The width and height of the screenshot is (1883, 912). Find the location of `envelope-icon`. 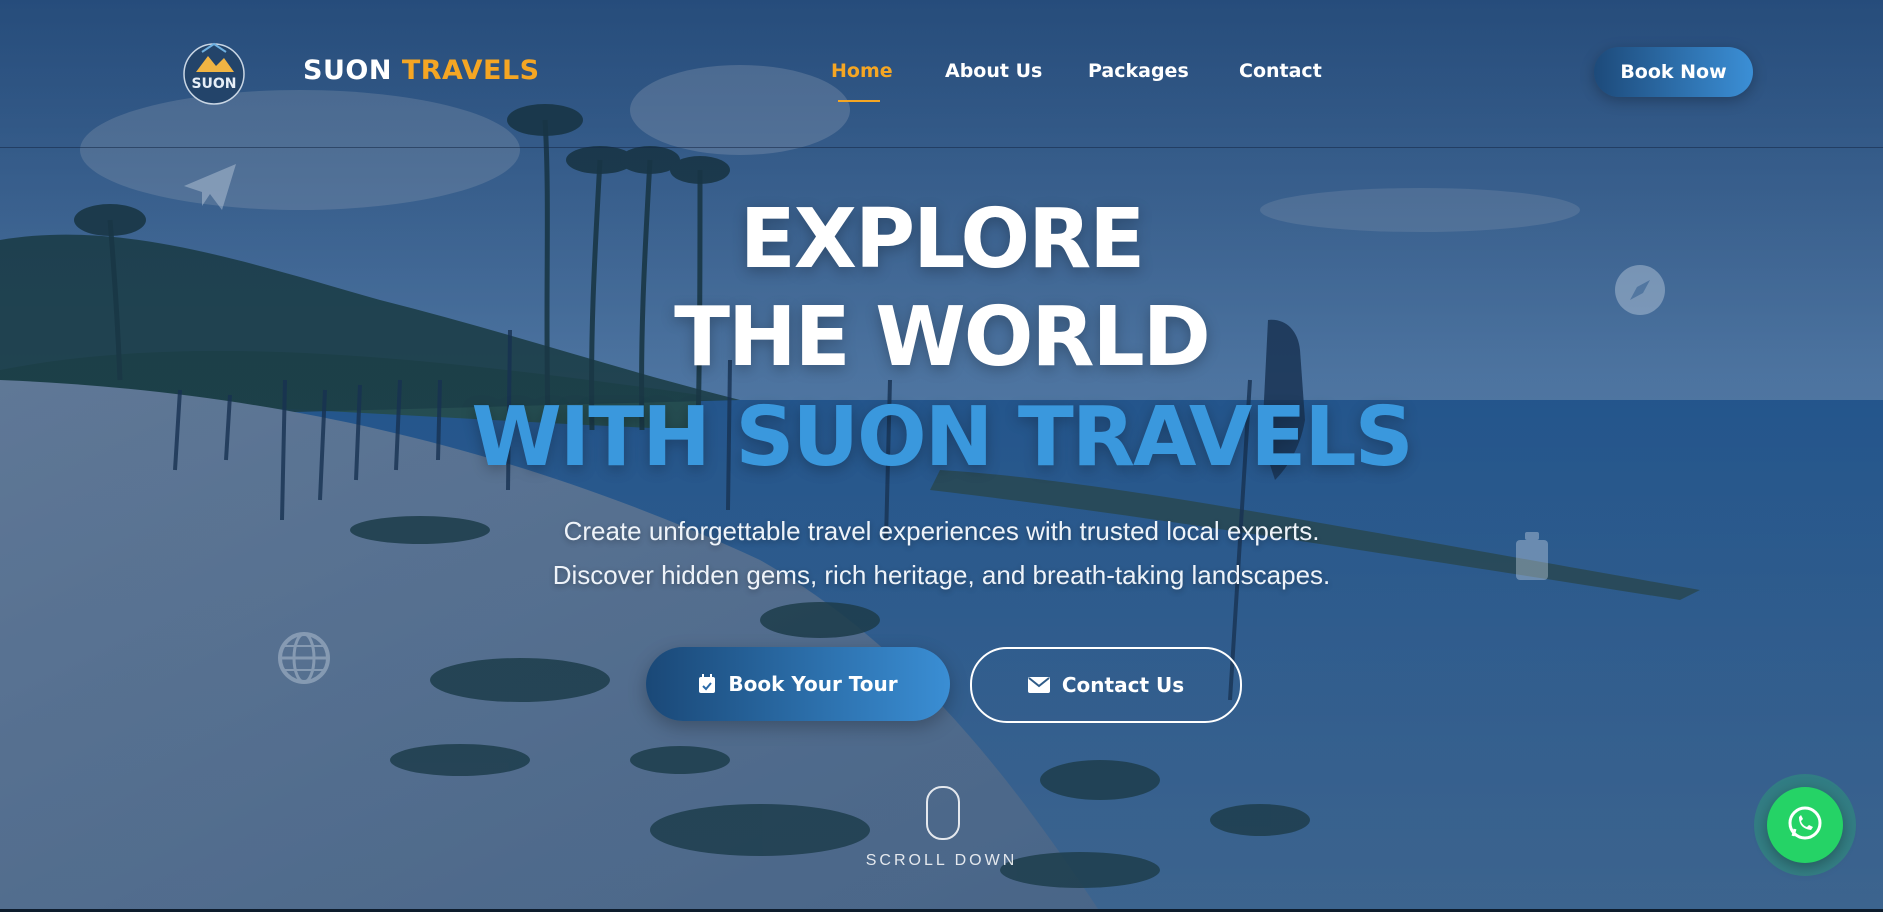

envelope-icon is located at coordinates (1038, 685).